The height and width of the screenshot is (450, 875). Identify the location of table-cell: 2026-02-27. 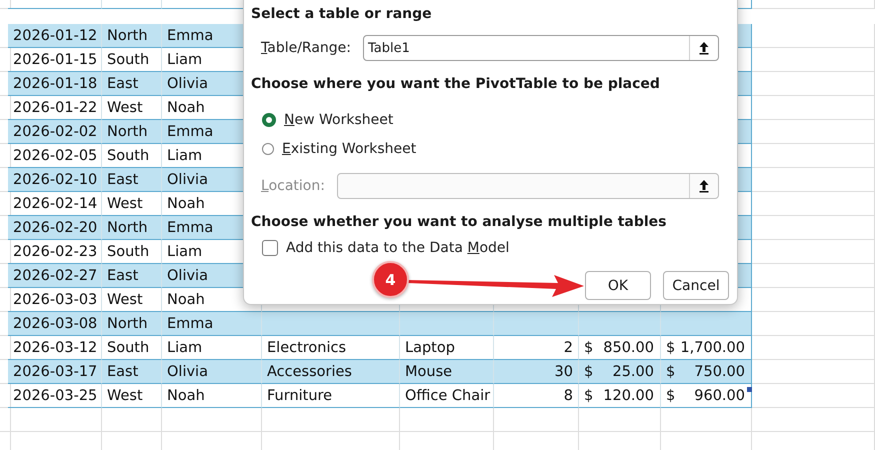
(55, 276).